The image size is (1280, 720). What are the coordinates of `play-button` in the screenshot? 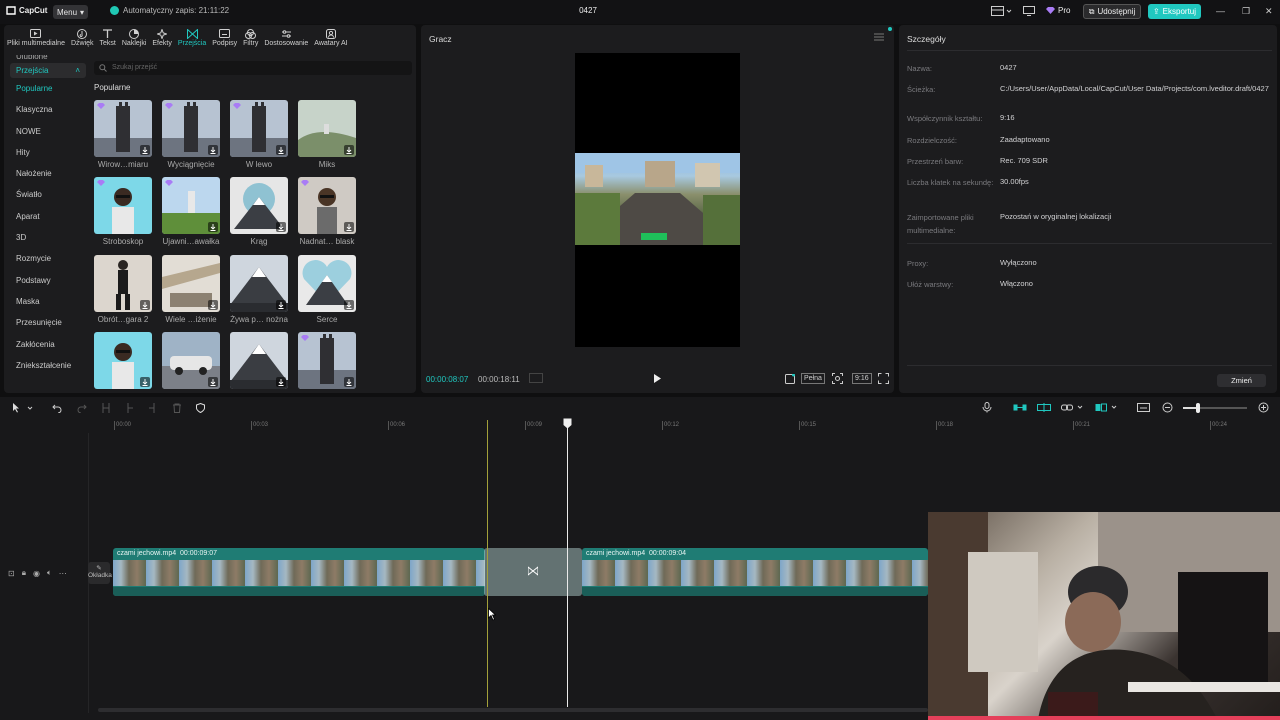 It's located at (657, 378).